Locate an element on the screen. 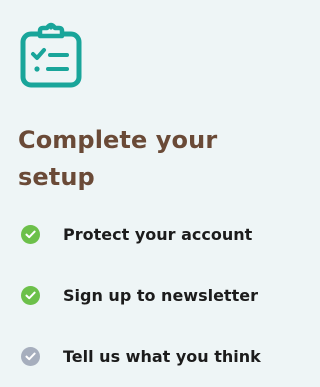  step-label: Tell us what you think is located at coordinates (162, 356).